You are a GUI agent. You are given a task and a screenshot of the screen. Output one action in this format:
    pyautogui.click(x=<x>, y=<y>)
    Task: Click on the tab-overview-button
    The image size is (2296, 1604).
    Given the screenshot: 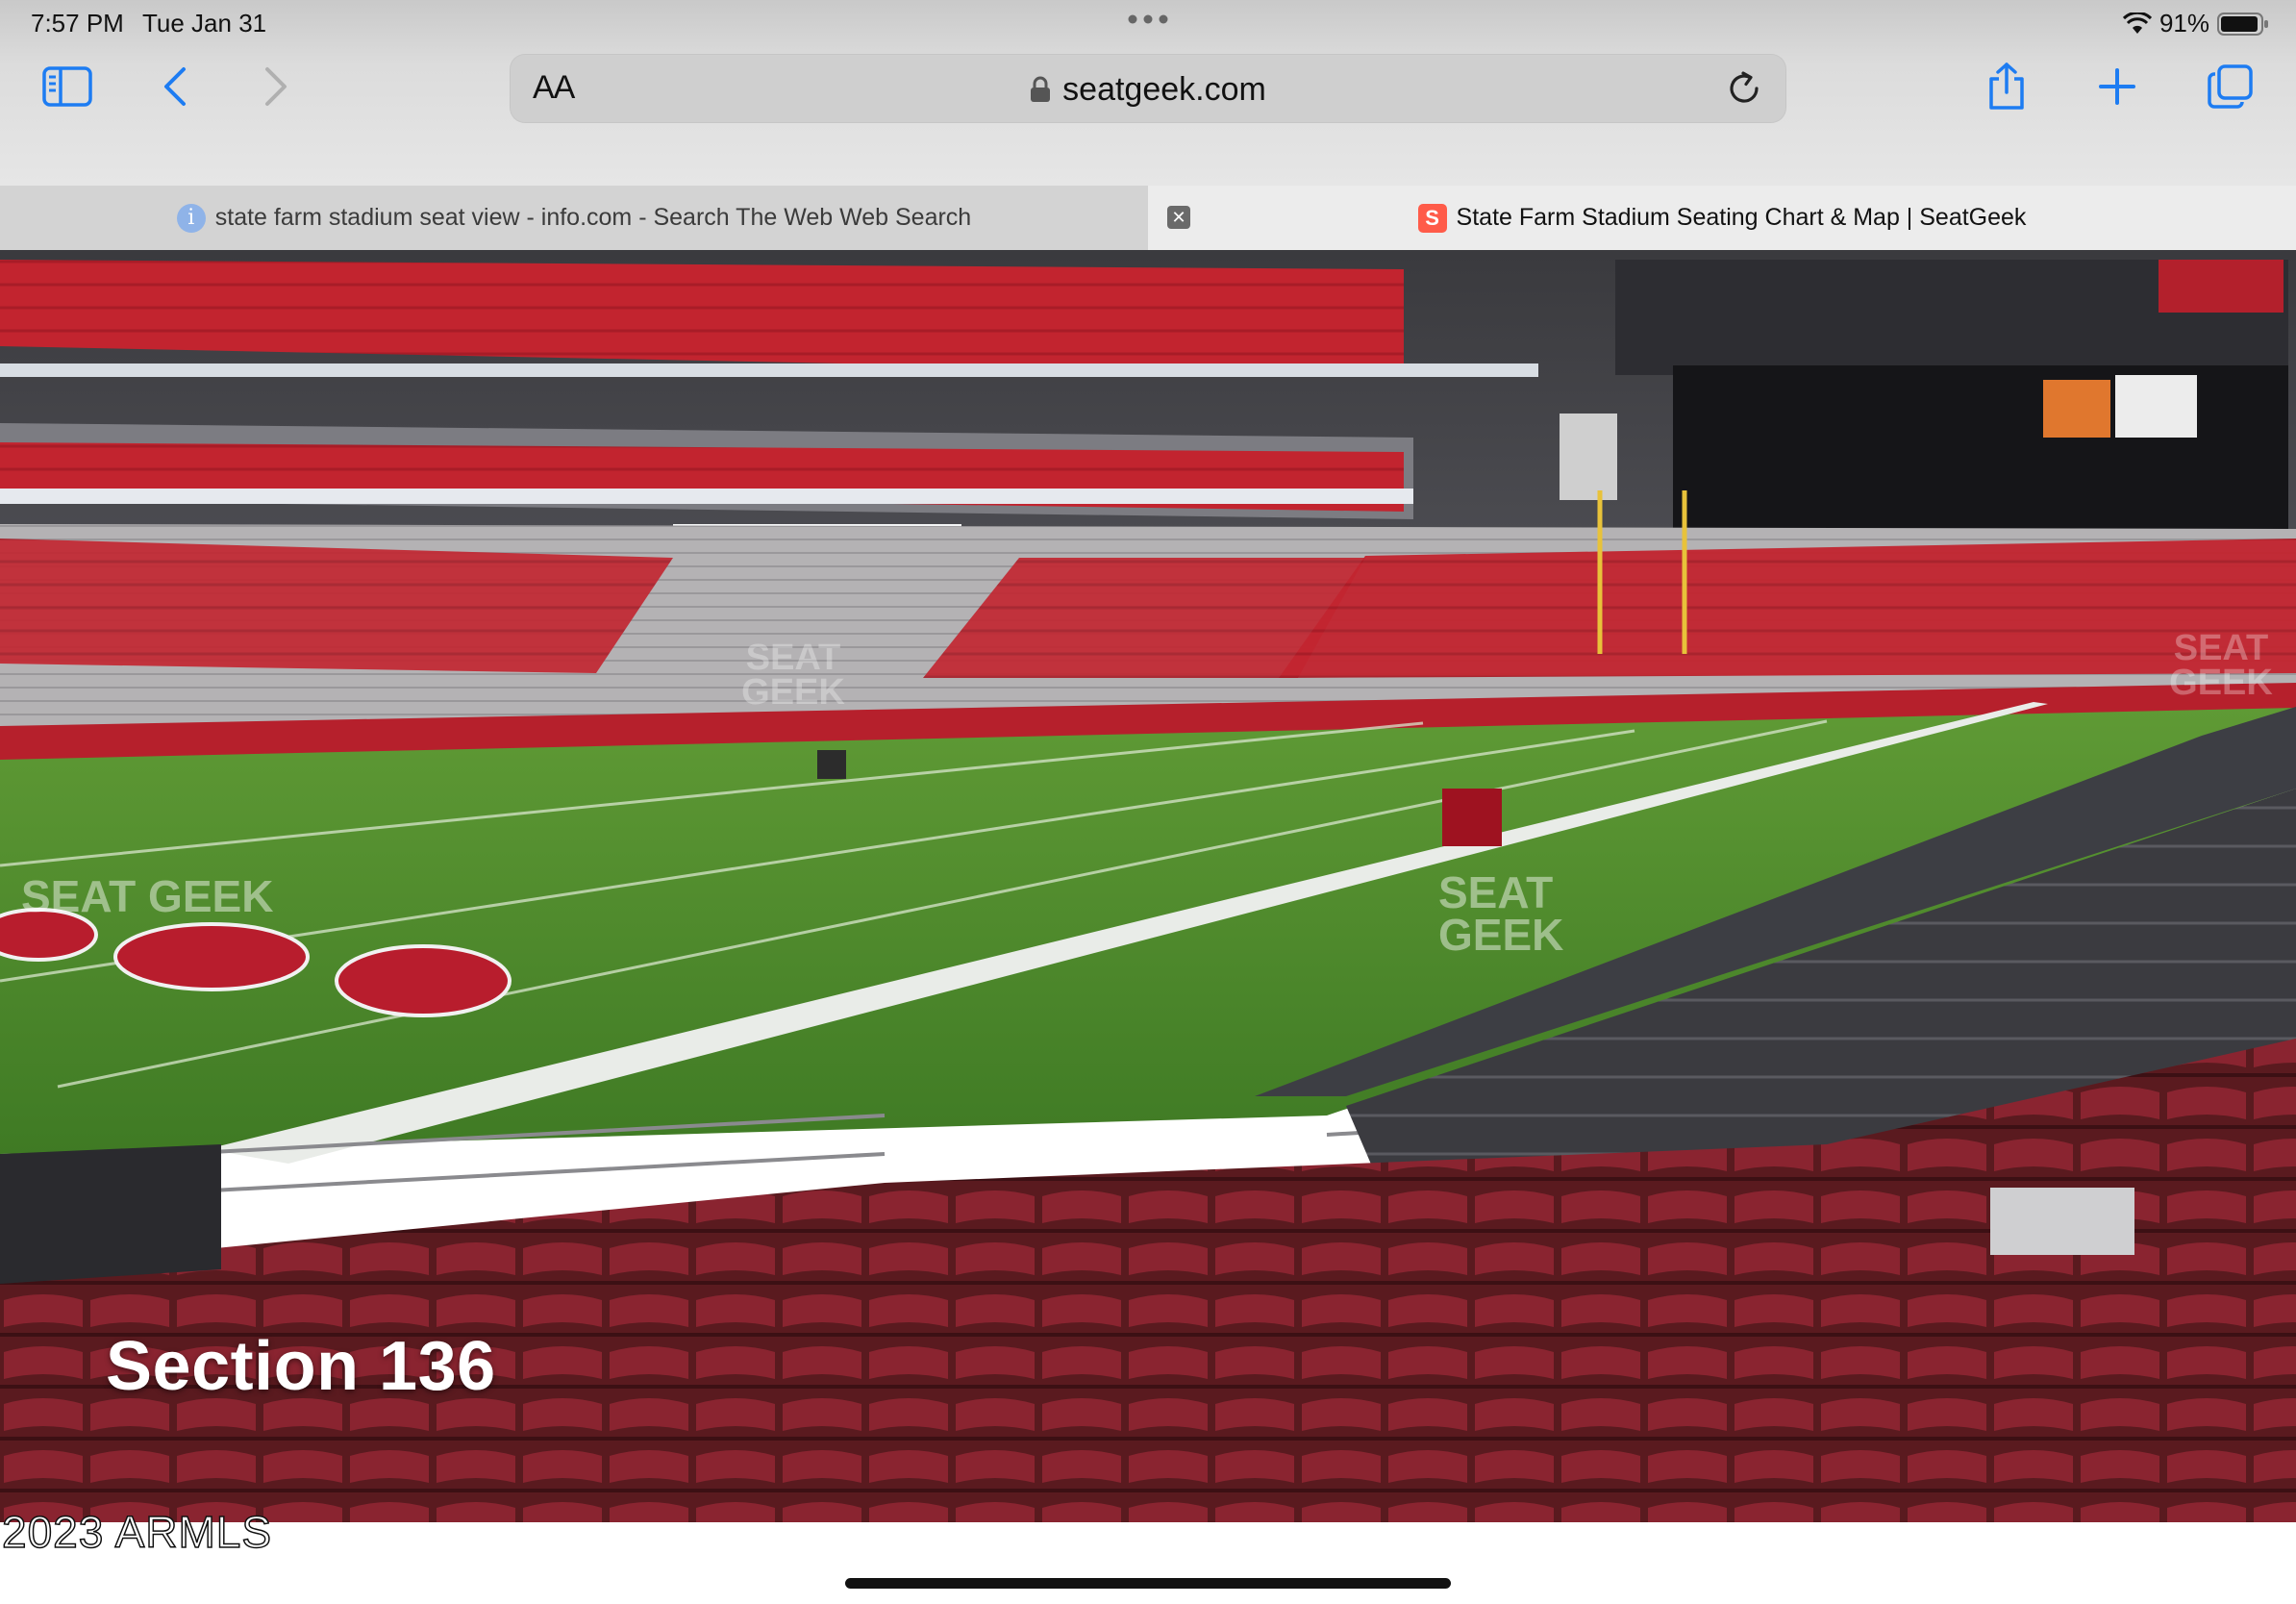 What is the action you would take?
    pyautogui.click(x=2230, y=86)
    